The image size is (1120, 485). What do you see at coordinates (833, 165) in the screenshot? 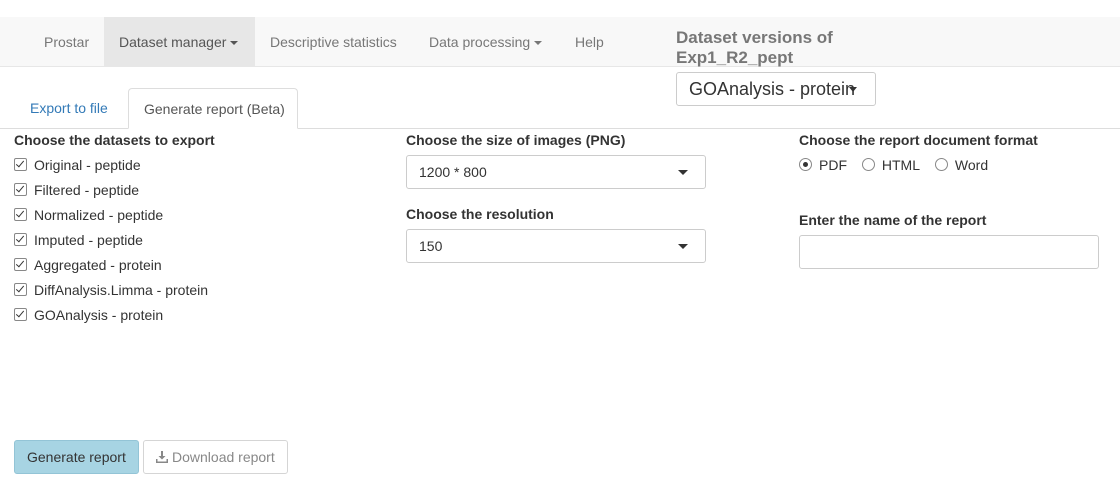
I see `format-option-label: PDF` at bounding box center [833, 165].